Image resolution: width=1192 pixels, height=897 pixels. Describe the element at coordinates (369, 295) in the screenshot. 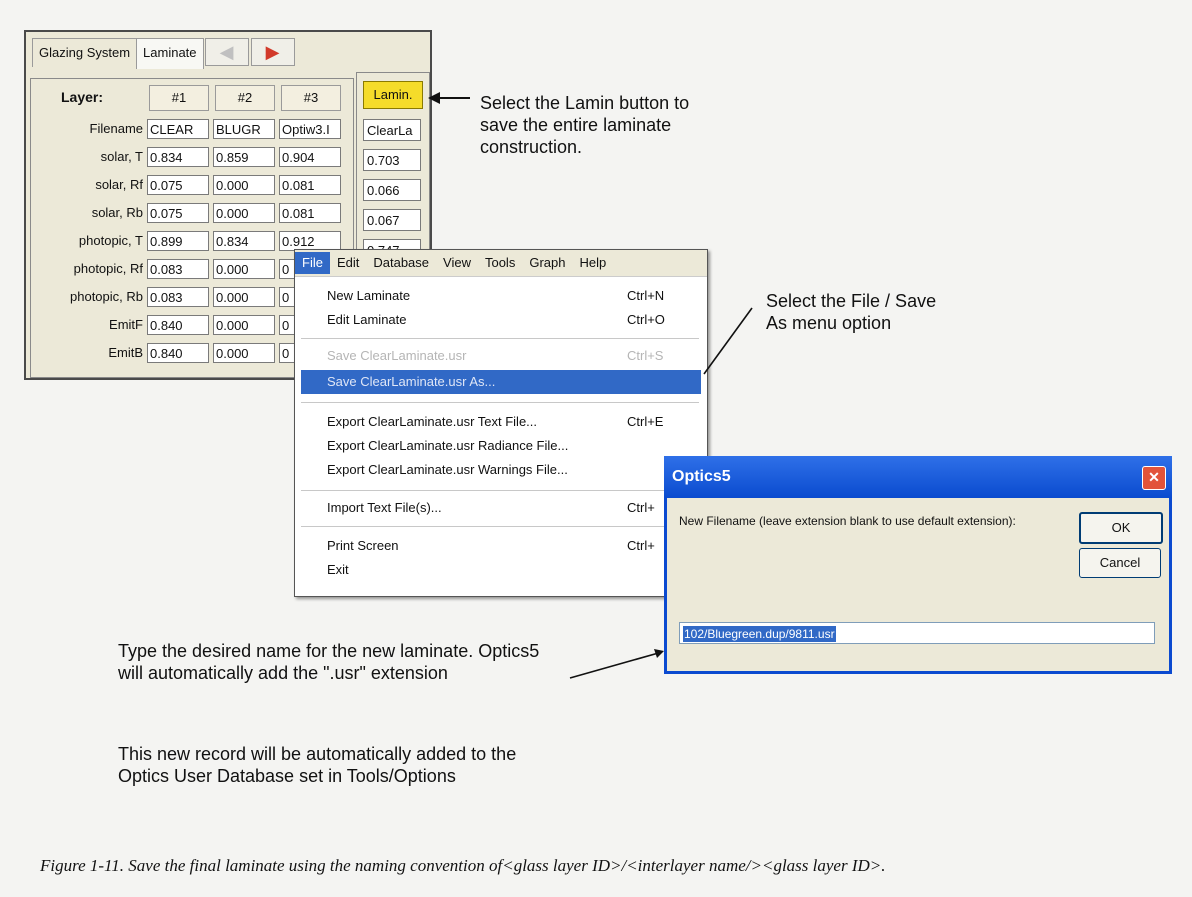

I see `menu-item-label: New Laminate` at that location.